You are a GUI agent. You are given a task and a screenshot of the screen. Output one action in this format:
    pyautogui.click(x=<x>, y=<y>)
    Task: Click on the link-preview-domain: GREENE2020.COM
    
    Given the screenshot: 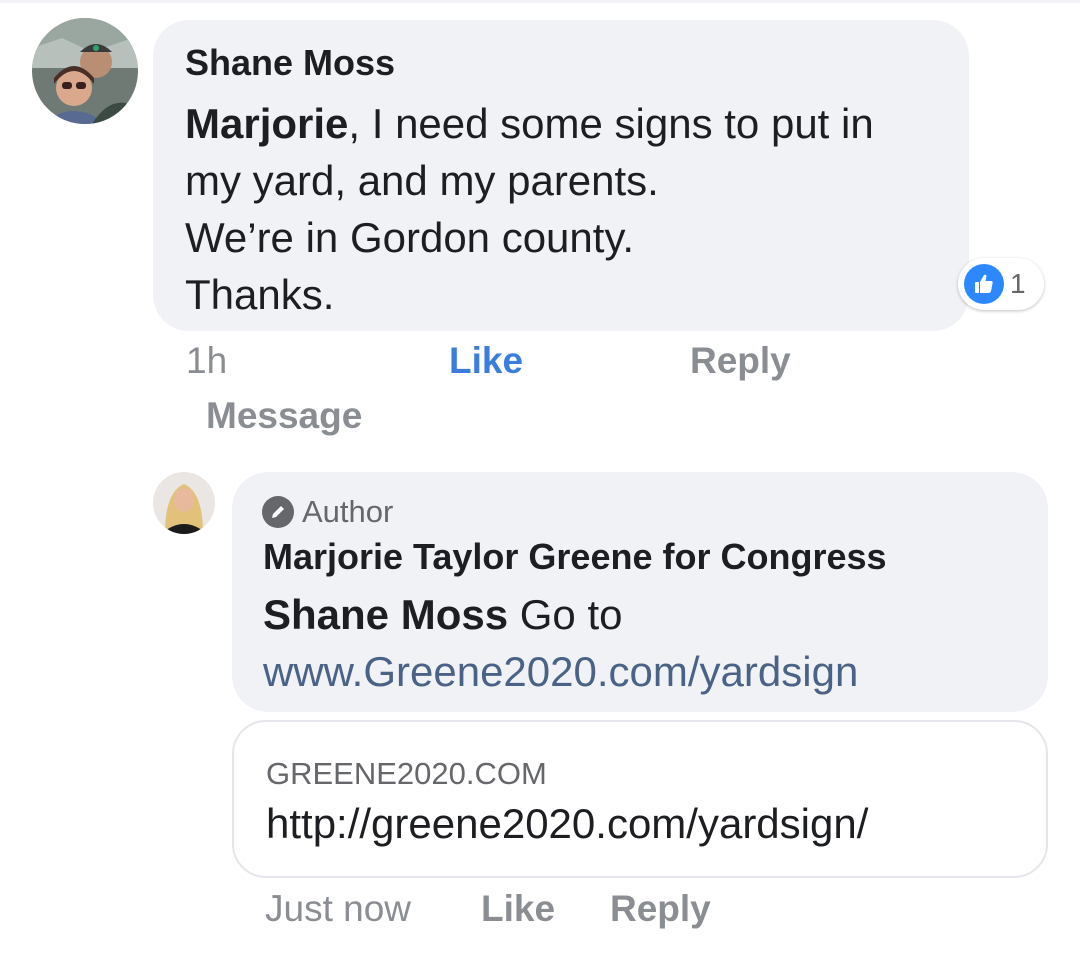 What is the action you would take?
    pyautogui.click(x=406, y=773)
    